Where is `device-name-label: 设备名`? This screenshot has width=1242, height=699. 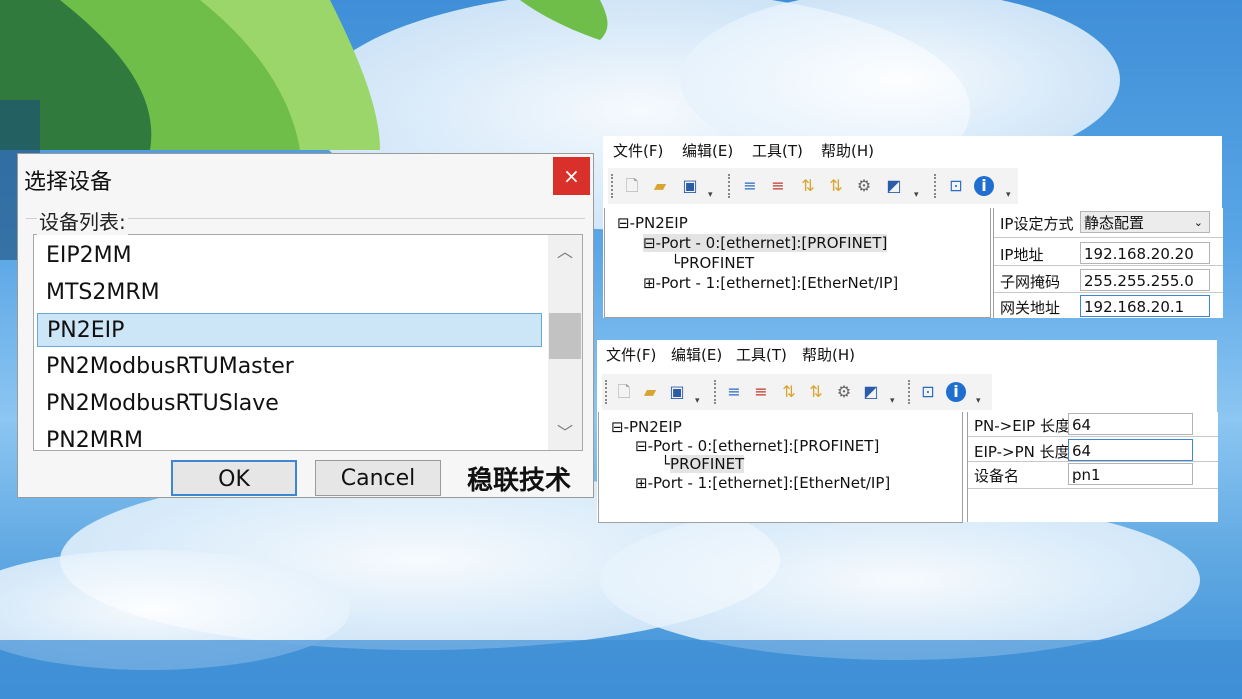
device-name-label: 设备名 is located at coordinates (997, 476).